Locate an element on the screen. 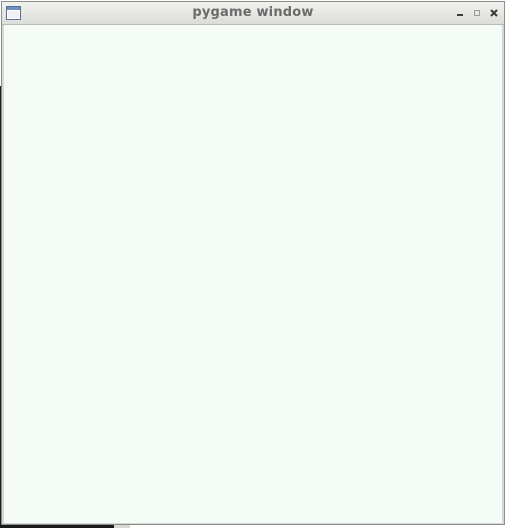 This screenshot has height=528, width=508. maximize-icon is located at coordinates (477, 13).